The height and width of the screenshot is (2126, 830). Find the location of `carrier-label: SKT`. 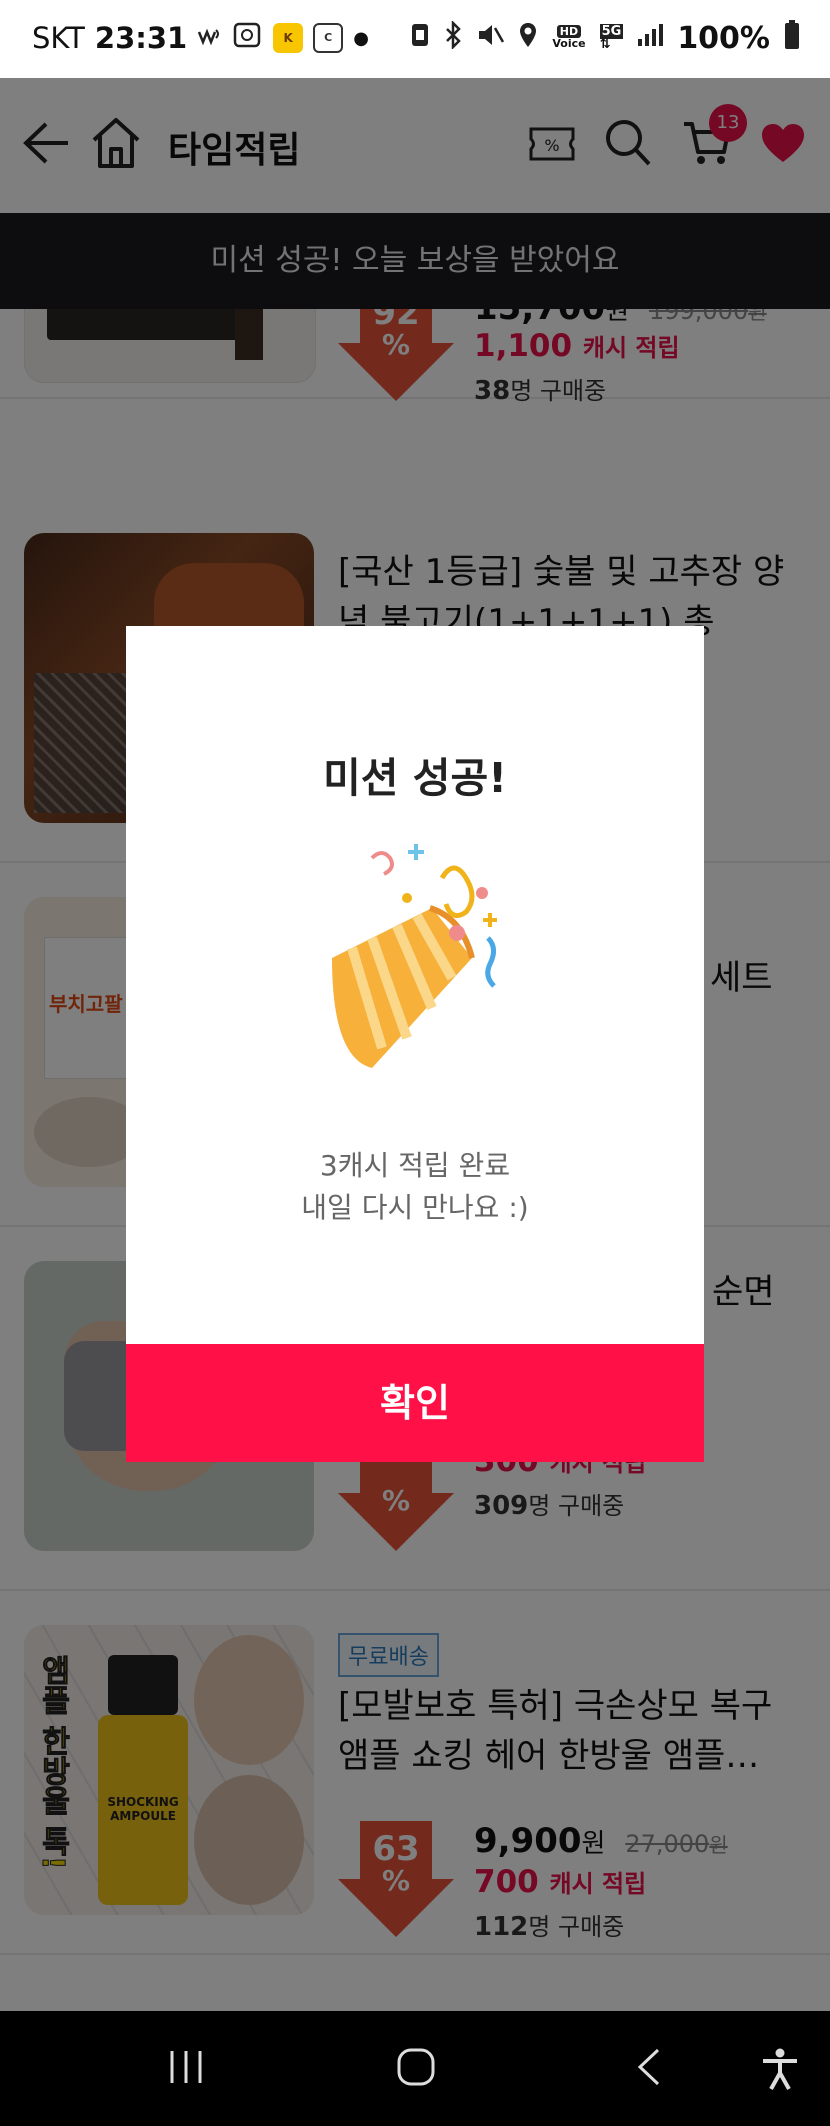

carrier-label: SKT is located at coordinates (58, 38).